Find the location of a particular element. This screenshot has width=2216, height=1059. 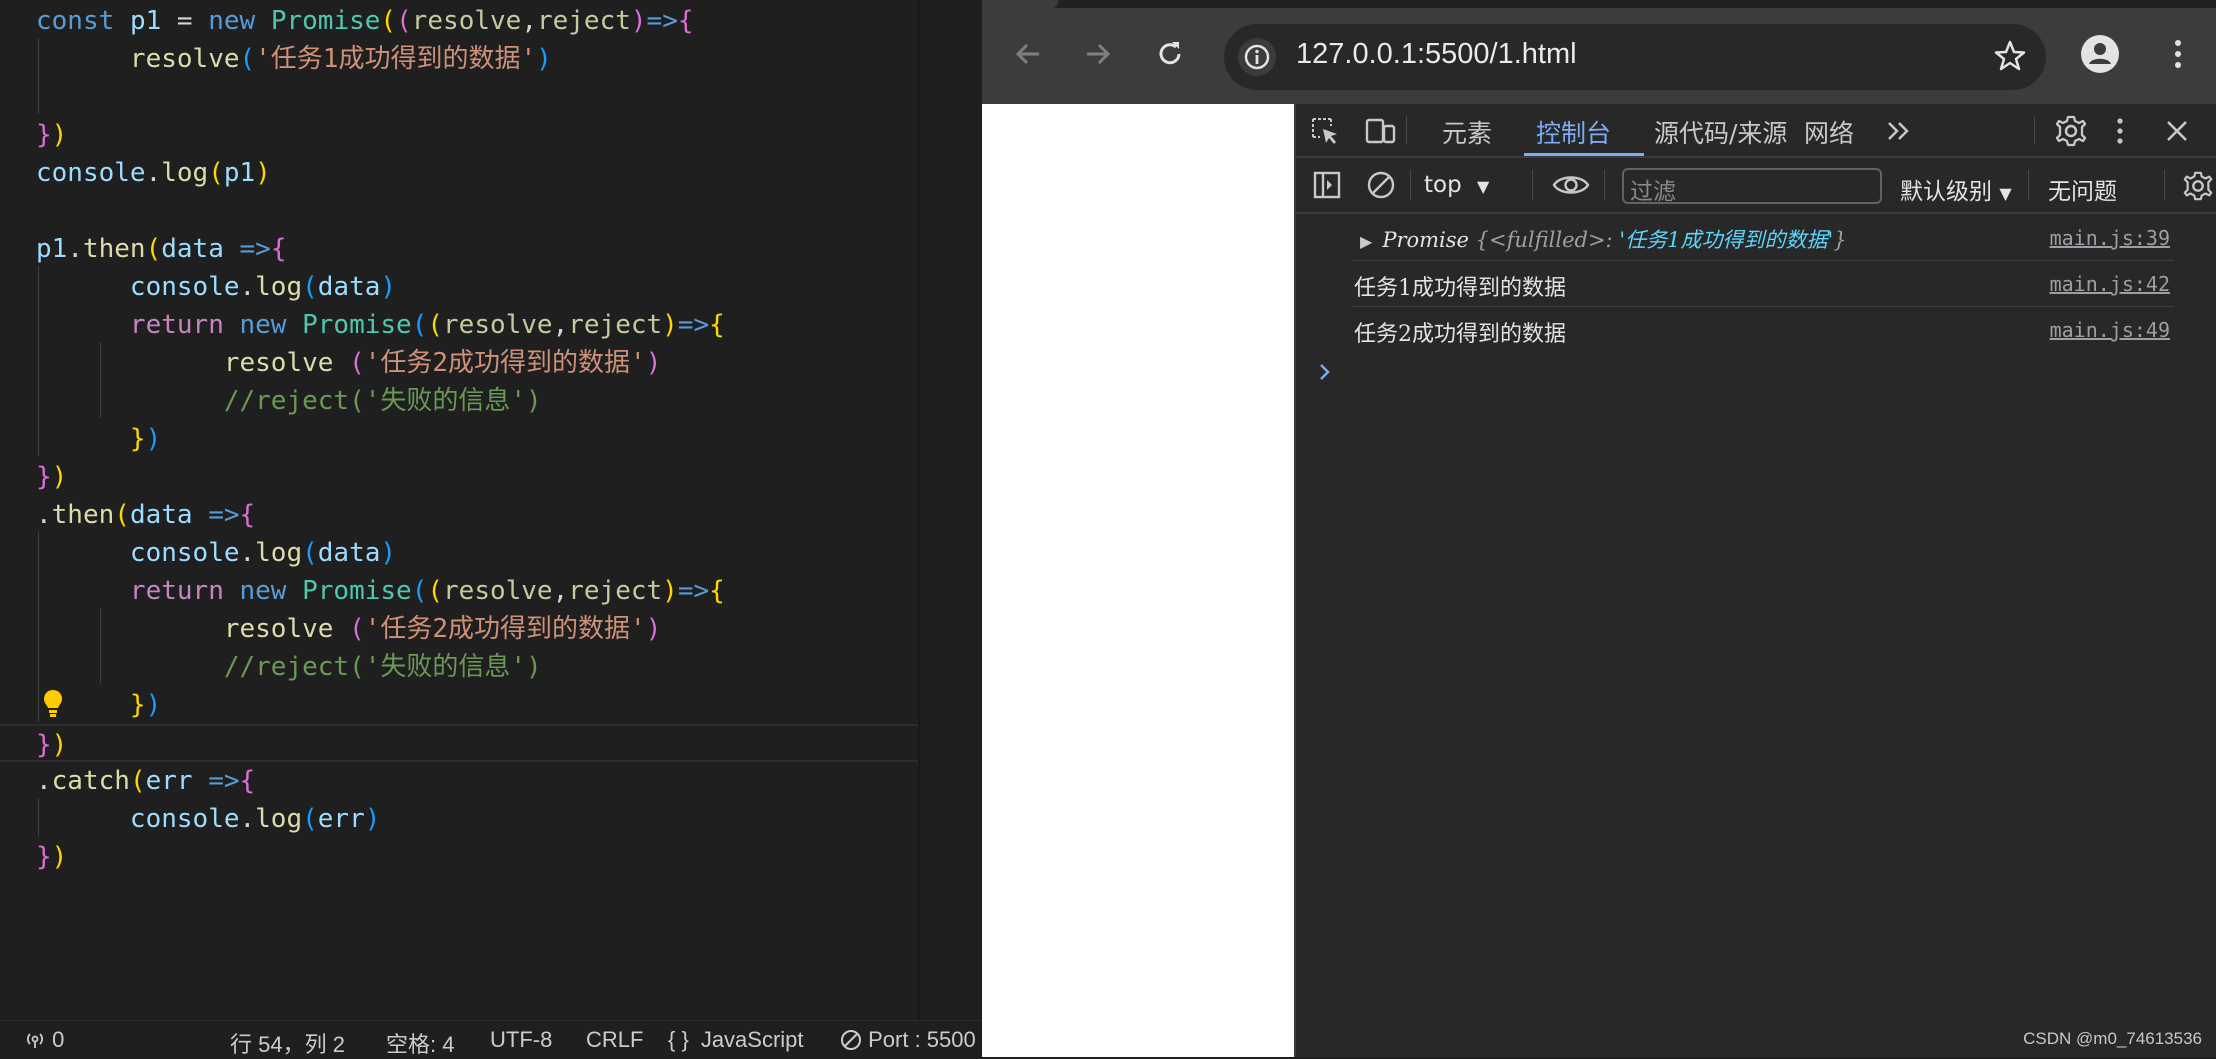

tab-strip is located at coordinates (1599, 4).